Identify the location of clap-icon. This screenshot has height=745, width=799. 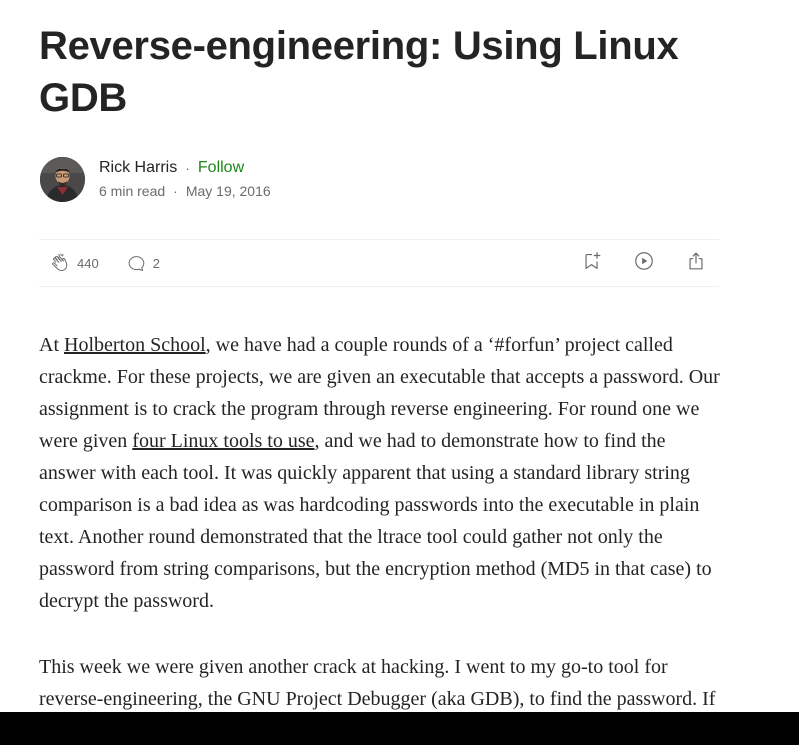
(60, 263).